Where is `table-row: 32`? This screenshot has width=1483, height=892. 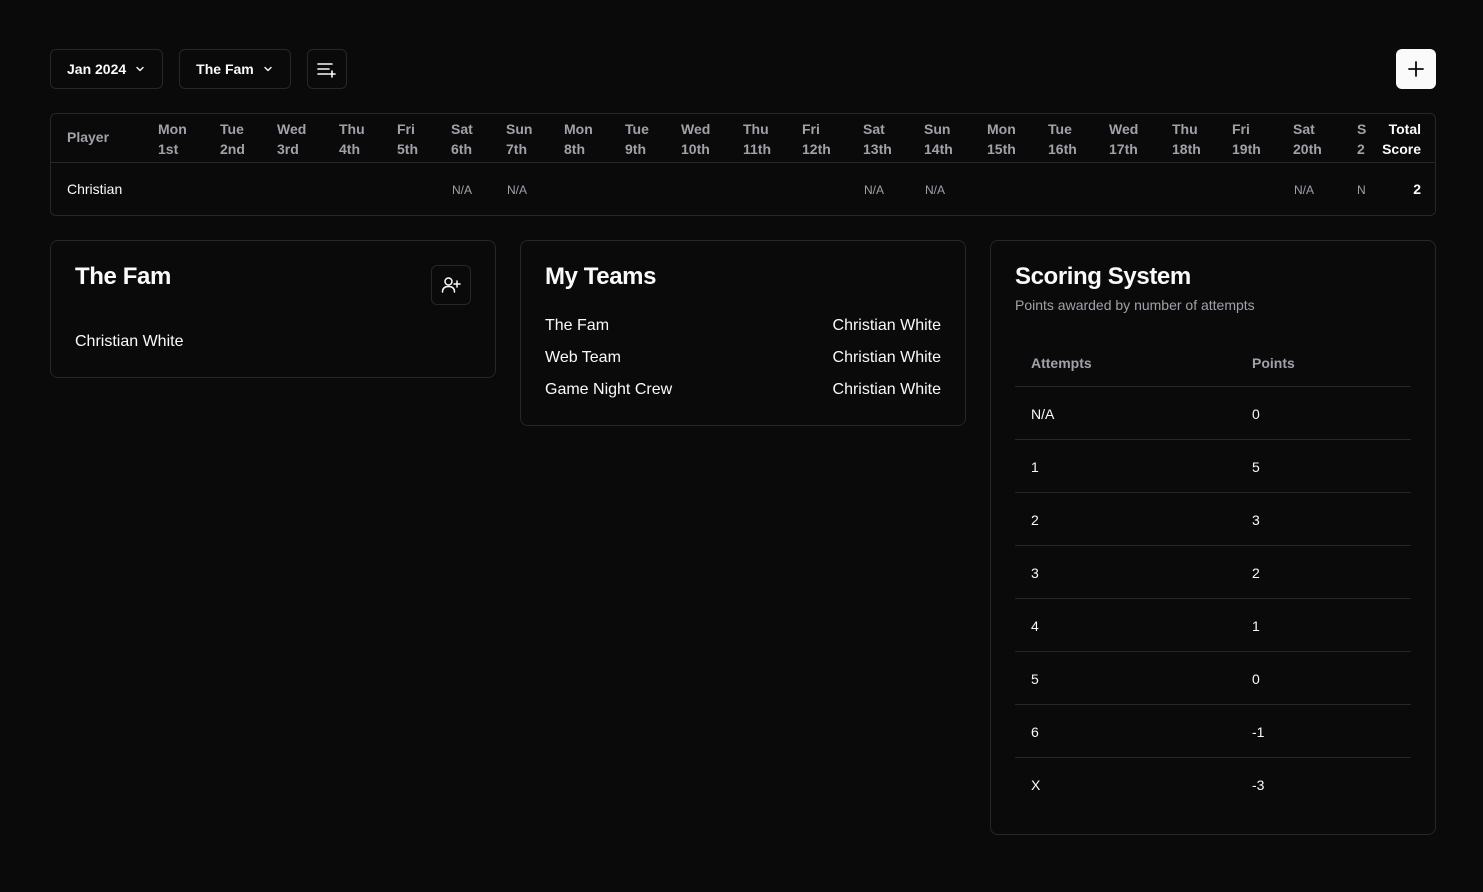
table-row: 32 is located at coordinates (1213, 572).